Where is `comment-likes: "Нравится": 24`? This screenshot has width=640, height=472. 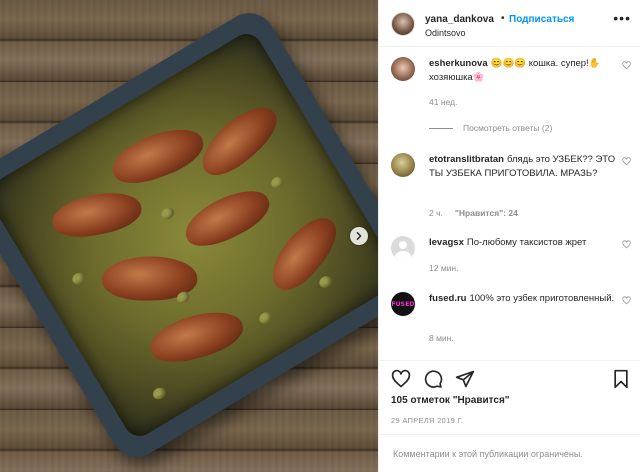
comment-likes: "Нравится": 24 is located at coordinates (486, 213).